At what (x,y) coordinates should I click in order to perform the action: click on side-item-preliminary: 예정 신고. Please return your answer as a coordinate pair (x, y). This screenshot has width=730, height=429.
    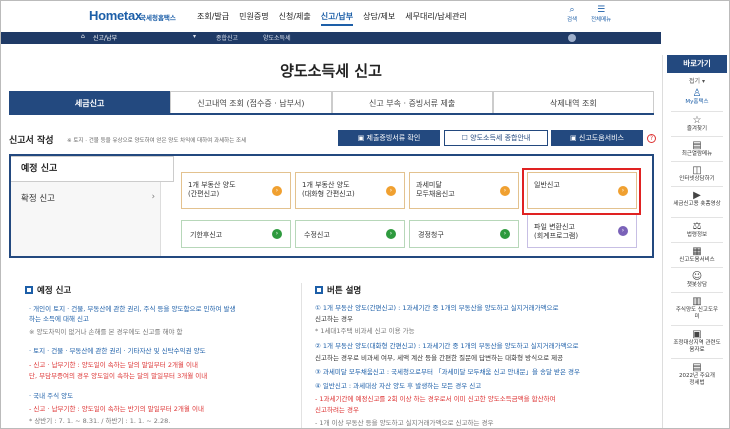
    Looking at the image, I should click on (92, 169).